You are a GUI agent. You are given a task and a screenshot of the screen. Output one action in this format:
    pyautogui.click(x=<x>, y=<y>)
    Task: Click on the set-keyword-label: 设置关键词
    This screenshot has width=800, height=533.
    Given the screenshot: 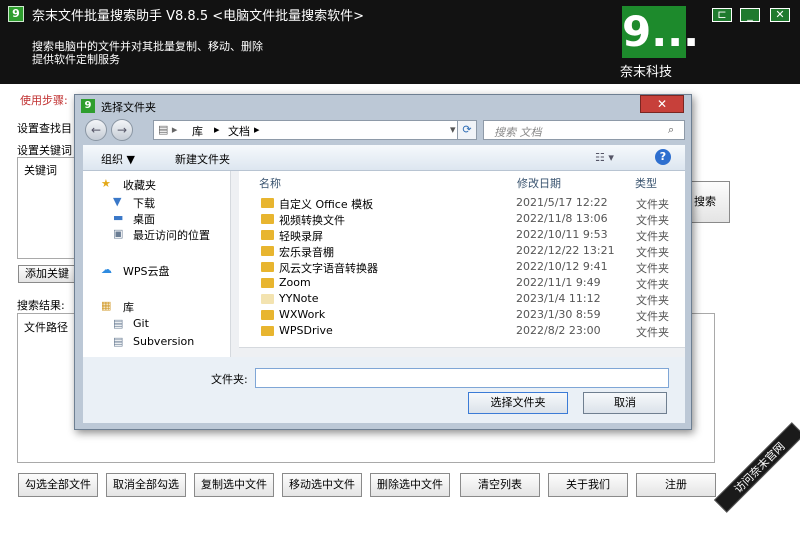 What is the action you would take?
    pyautogui.click(x=44, y=150)
    